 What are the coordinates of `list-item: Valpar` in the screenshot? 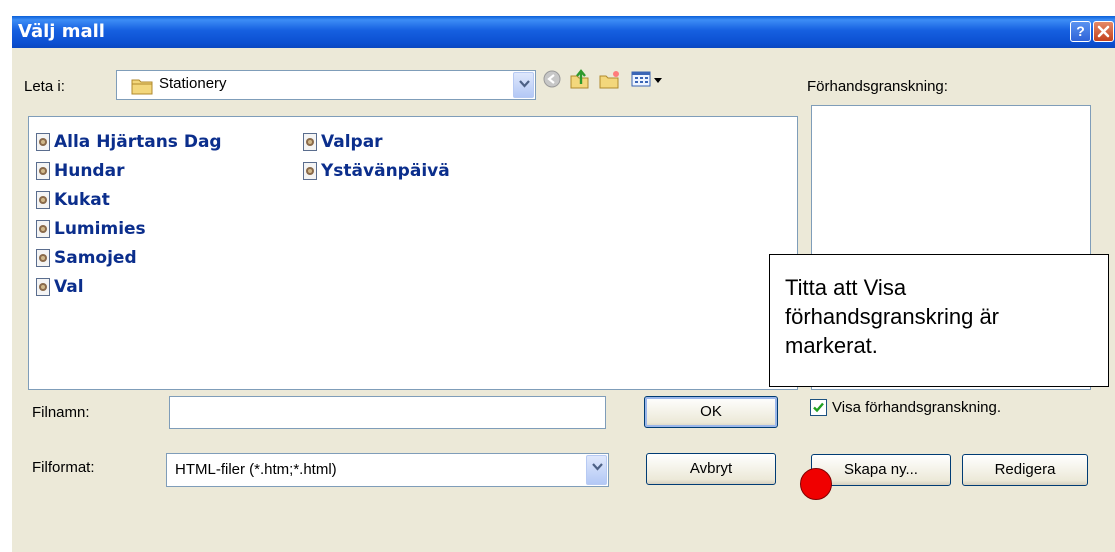 It's located at (376, 141).